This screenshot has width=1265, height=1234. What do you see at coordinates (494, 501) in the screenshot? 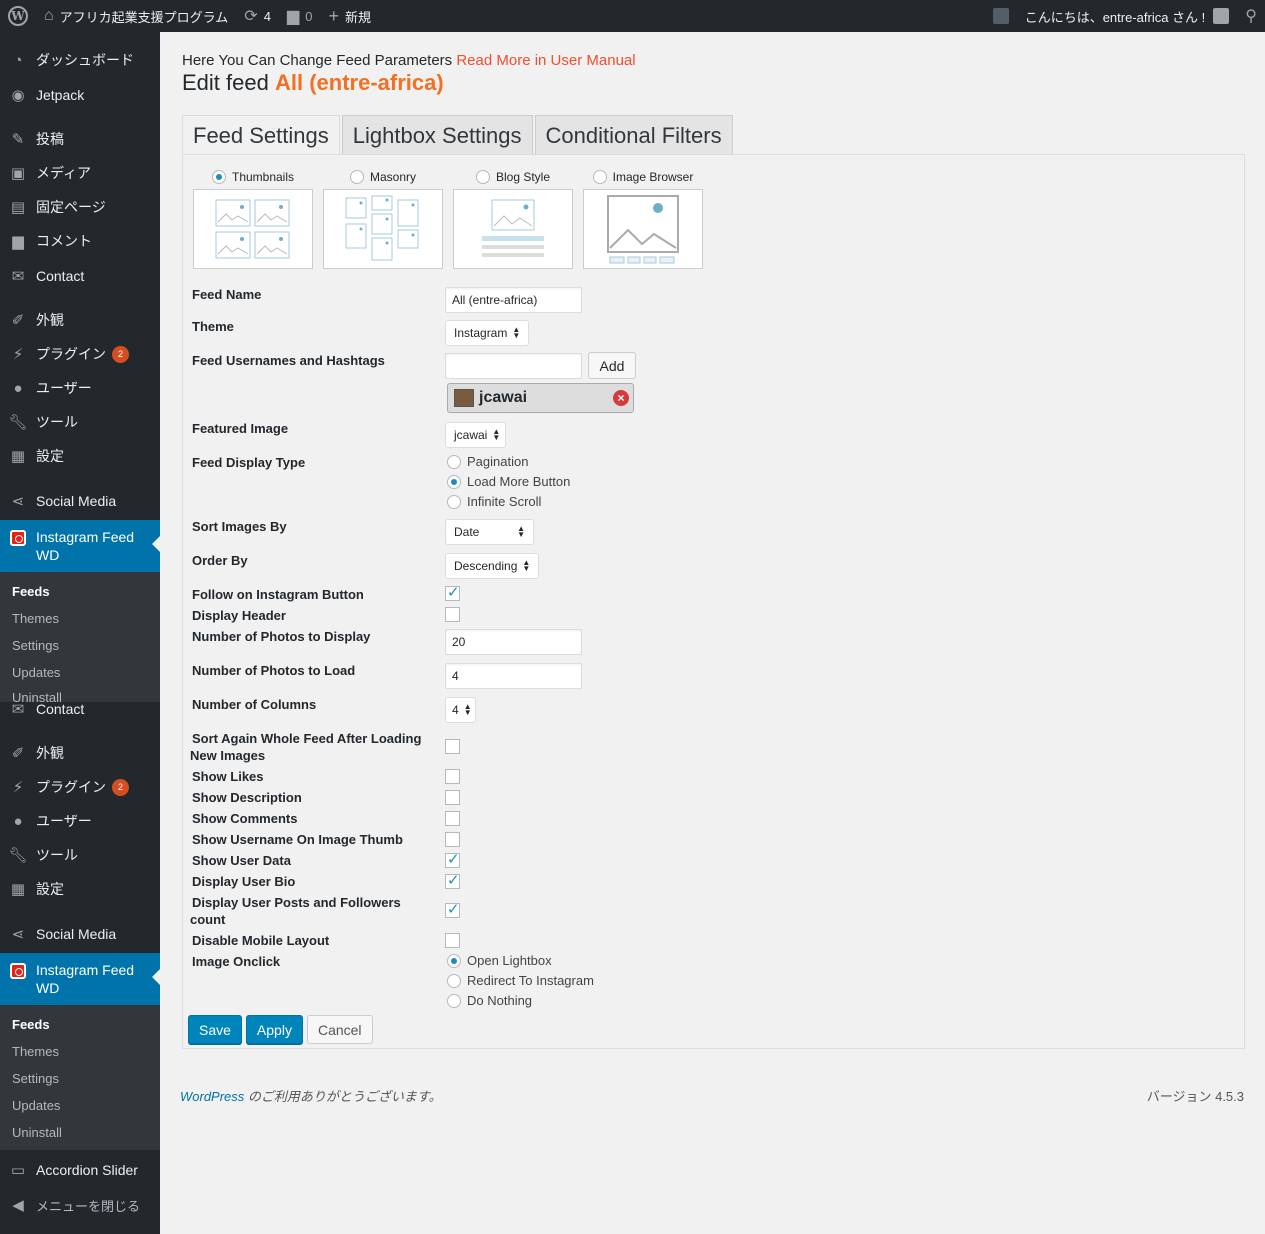
I see `display-type-infinite-scroll: Infinite Scroll` at bounding box center [494, 501].